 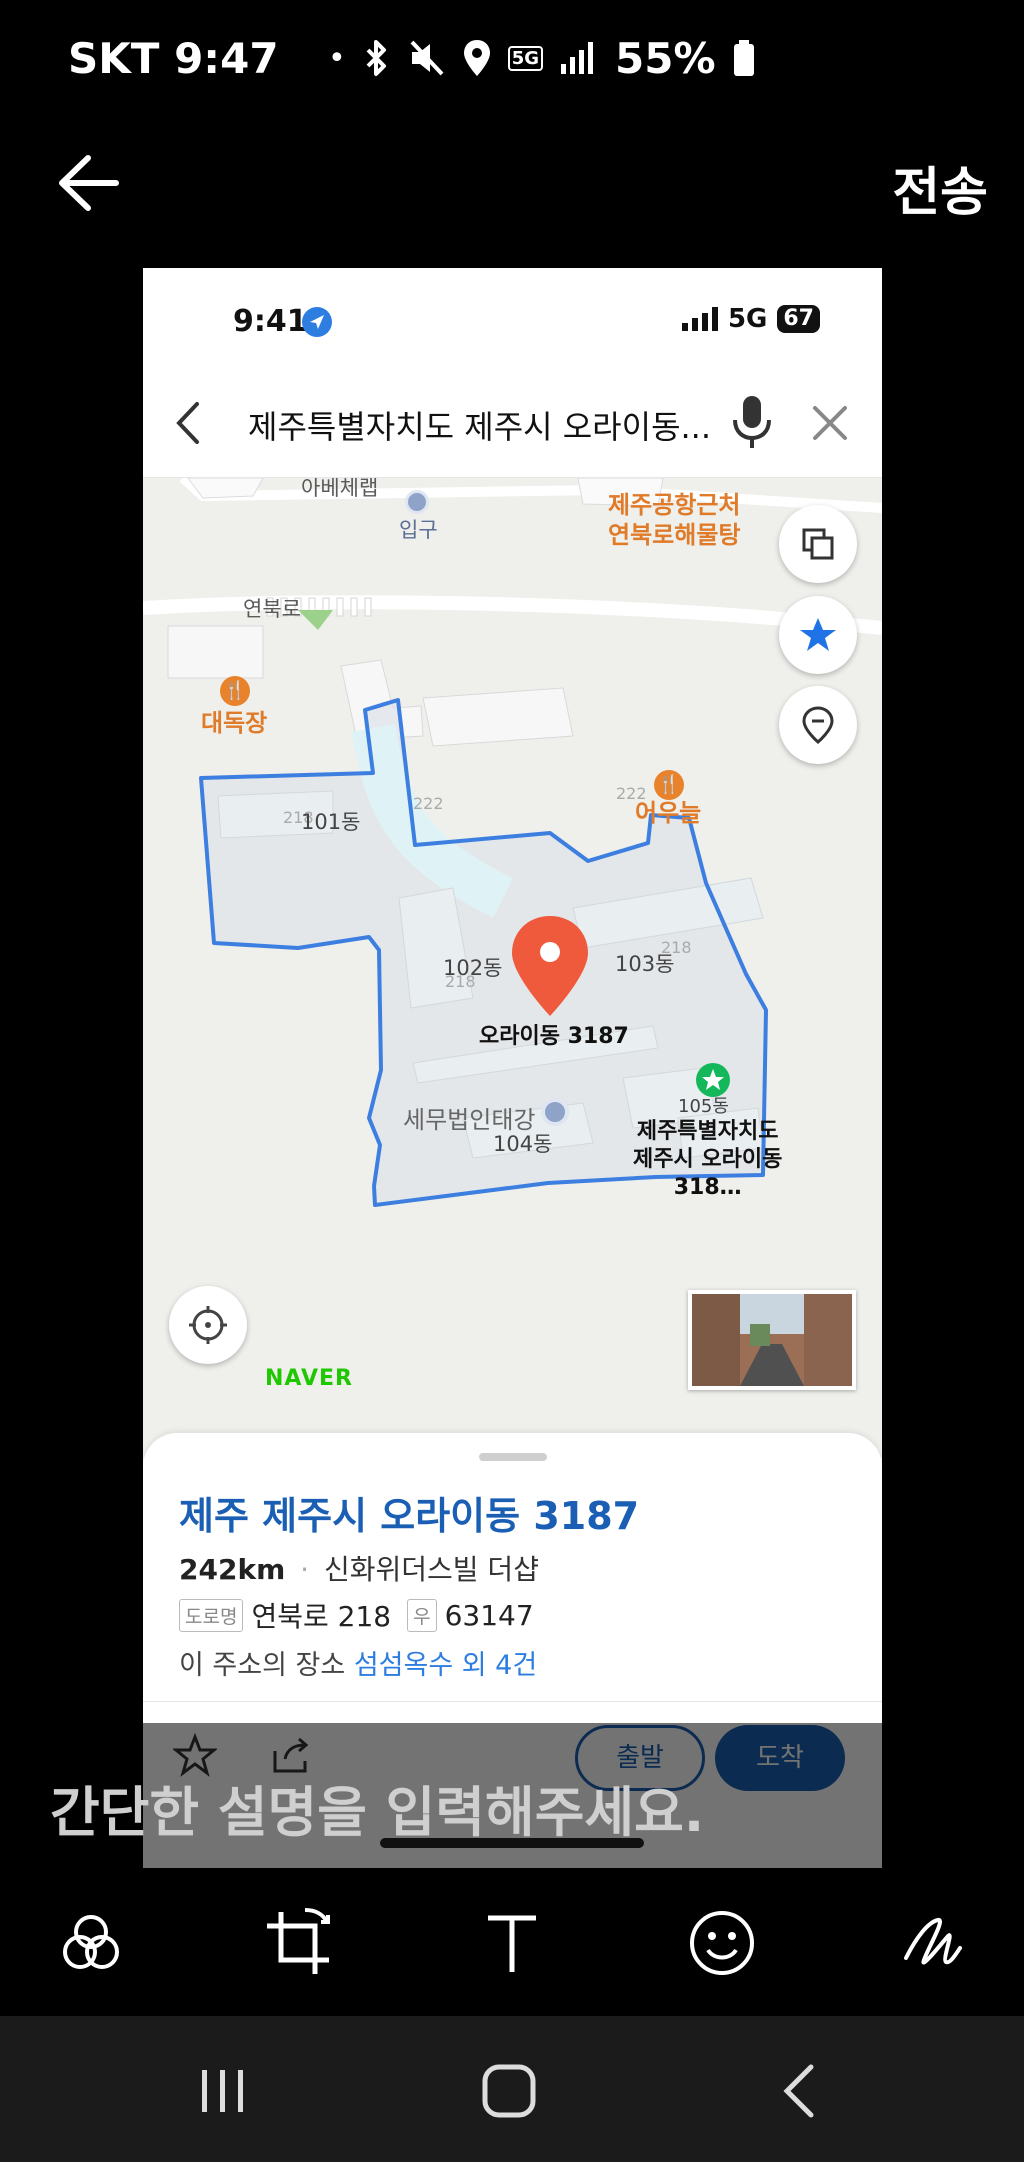 I want to click on favorites-button, so click(x=818, y=635).